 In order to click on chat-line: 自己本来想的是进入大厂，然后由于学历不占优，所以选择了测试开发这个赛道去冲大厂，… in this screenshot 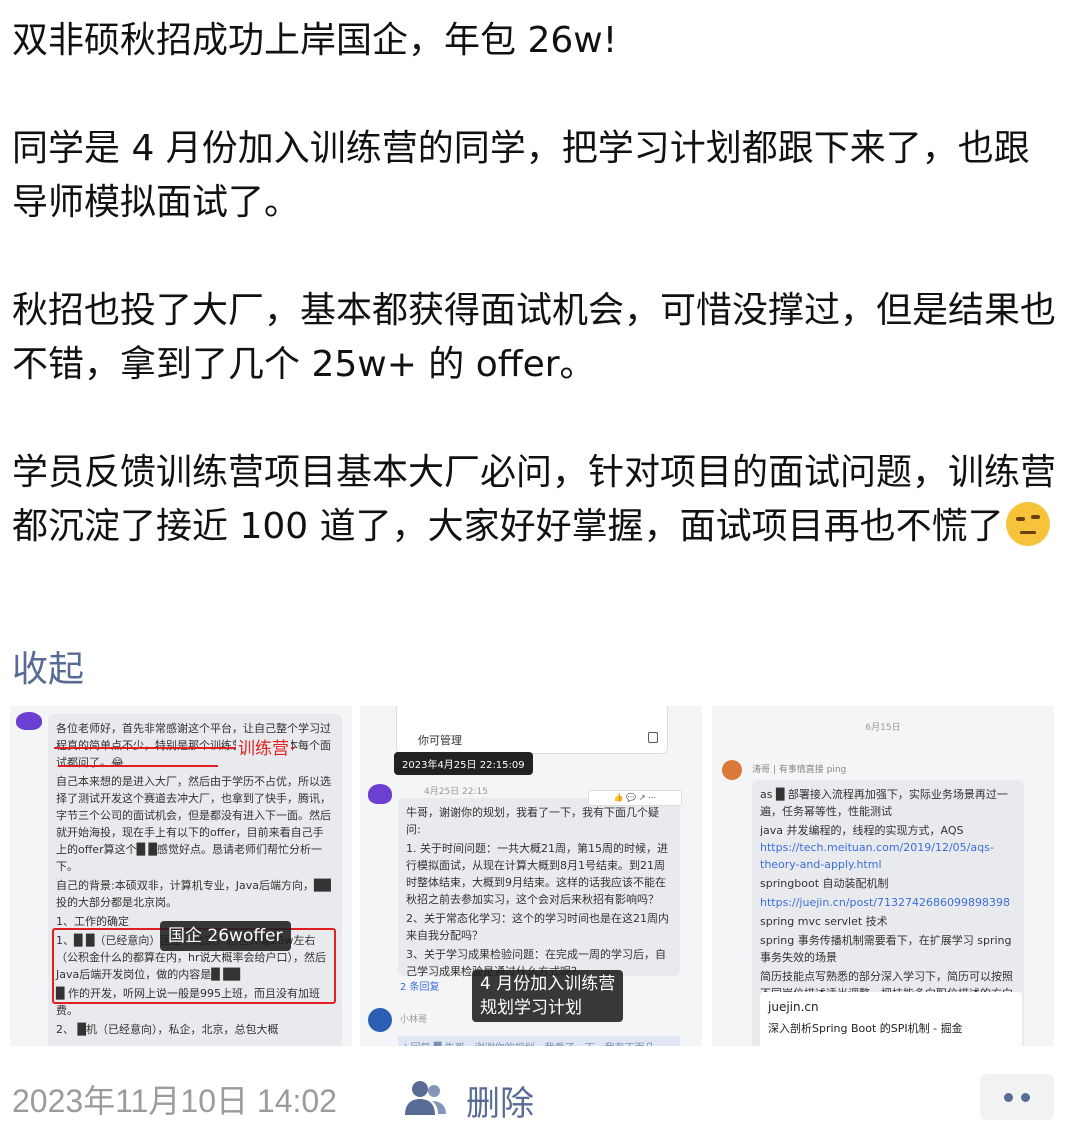, I will do `click(193, 824)`.